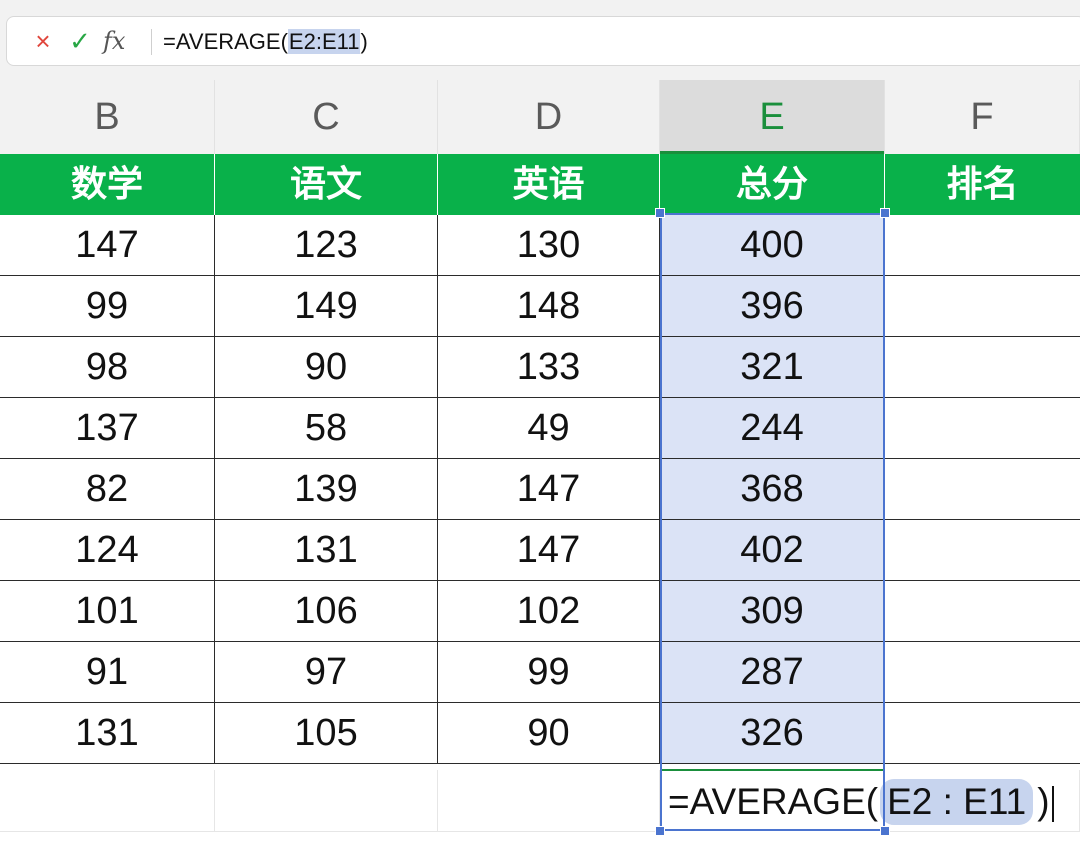  What do you see at coordinates (549, 801) in the screenshot?
I see `cell-d11` at bounding box center [549, 801].